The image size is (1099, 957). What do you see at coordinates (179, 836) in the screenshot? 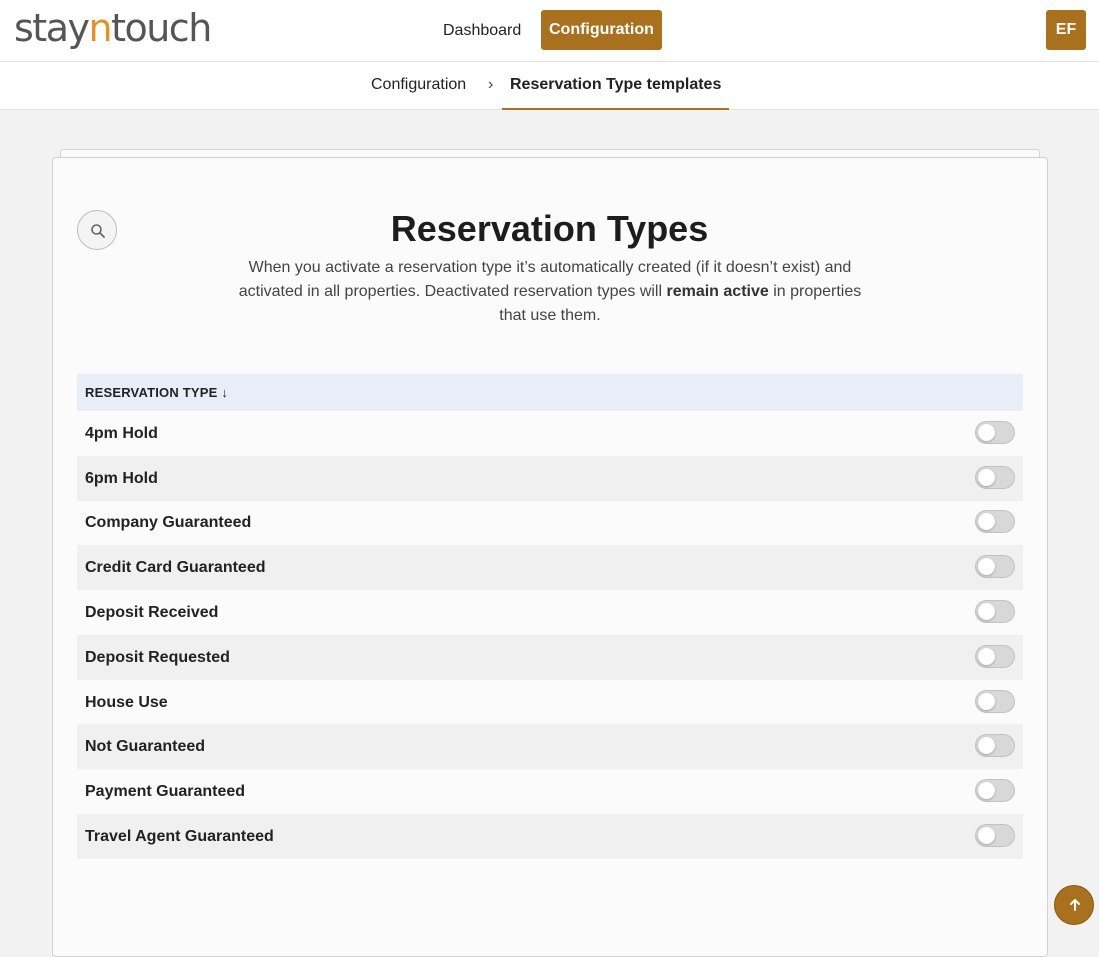
I see `reservation-type-label: Travel Agent Guaranteed` at bounding box center [179, 836].